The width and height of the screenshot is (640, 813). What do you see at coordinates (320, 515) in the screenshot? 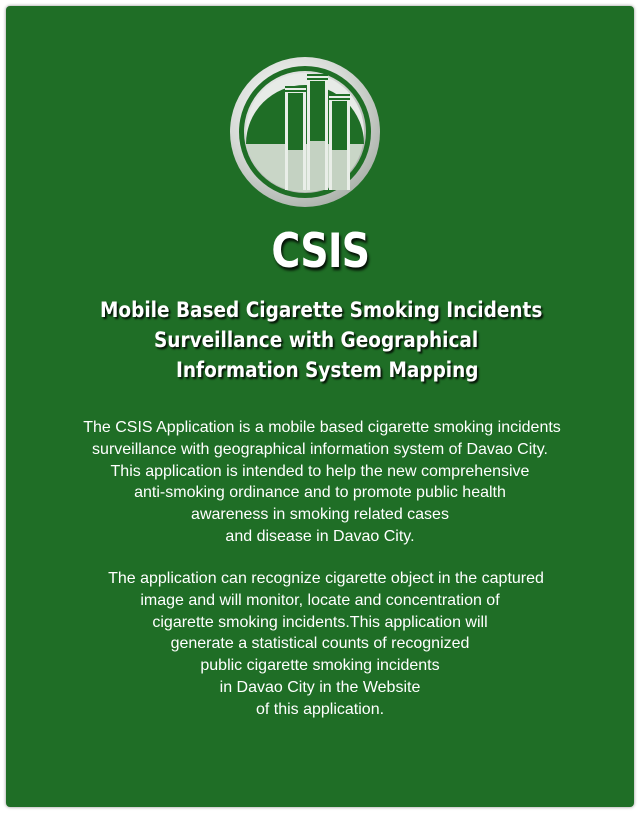
I see `description-line: awareness in smoking related cases` at bounding box center [320, 515].